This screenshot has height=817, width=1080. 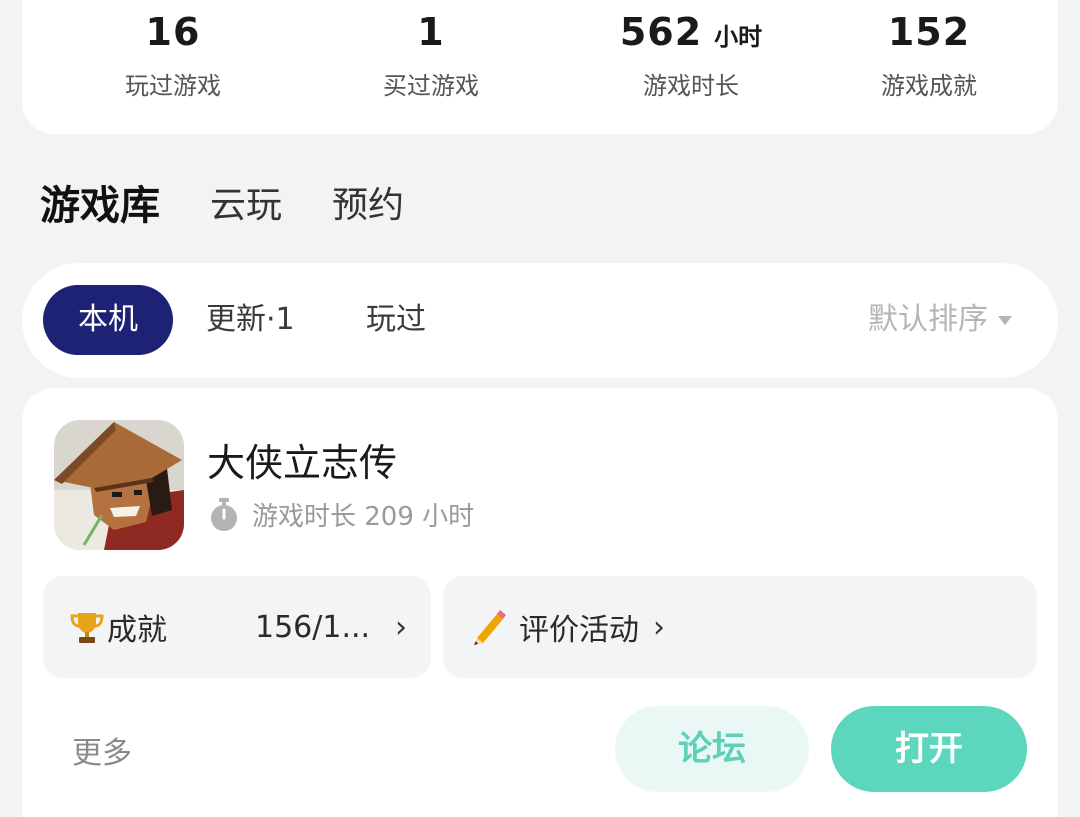 What do you see at coordinates (691, 86) in the screenshot?
I see `stat-label: 游戏时长` at bounding box center [691, 86].